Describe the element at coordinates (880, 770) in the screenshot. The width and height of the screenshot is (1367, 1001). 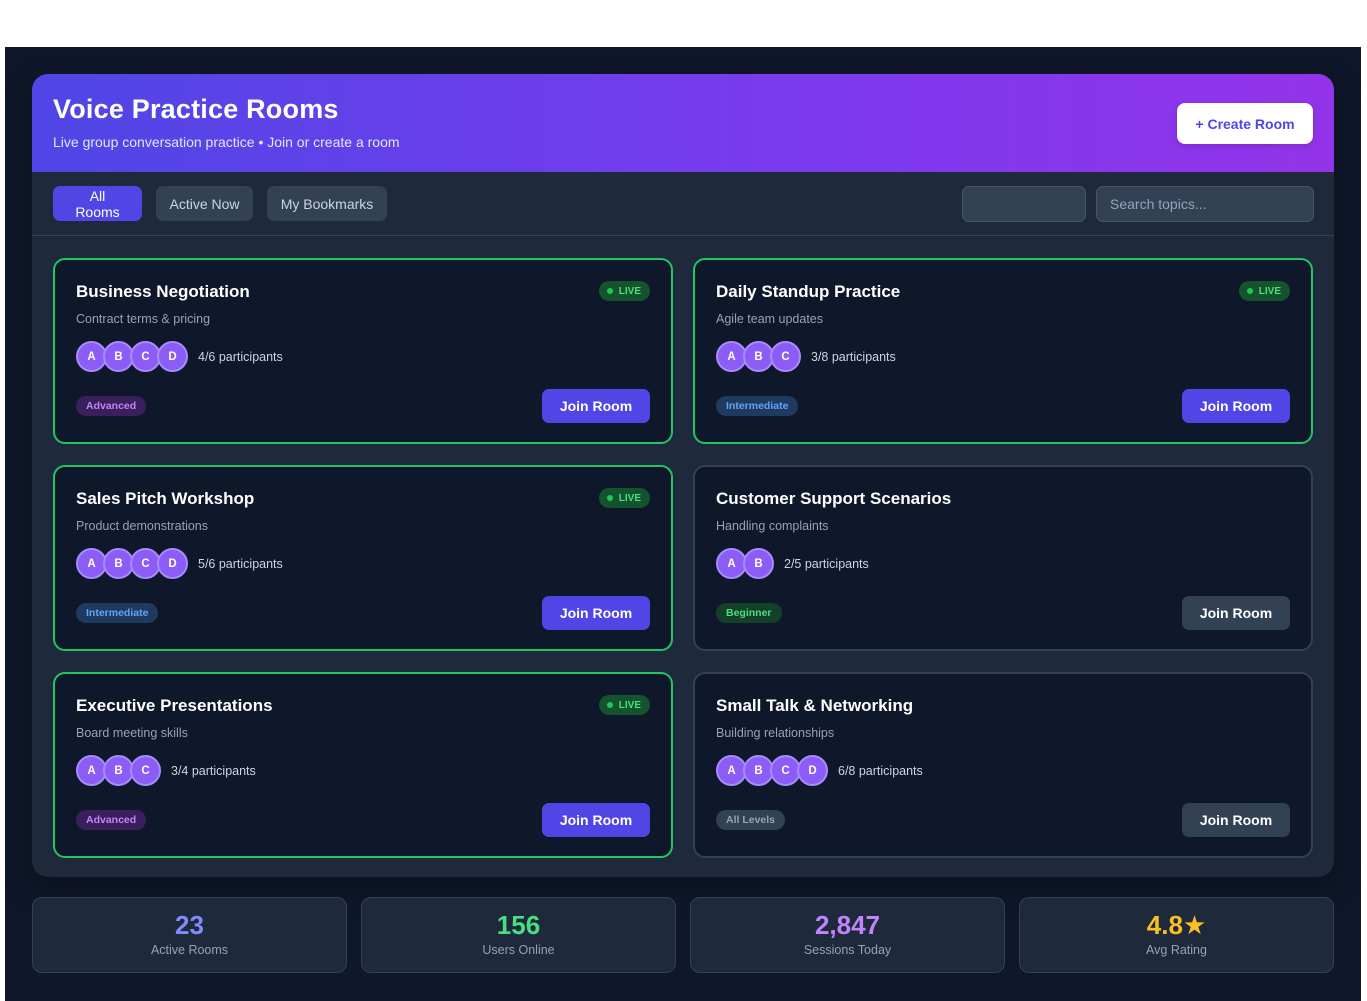
I see `participant-count: 6/8 participants` at that location.